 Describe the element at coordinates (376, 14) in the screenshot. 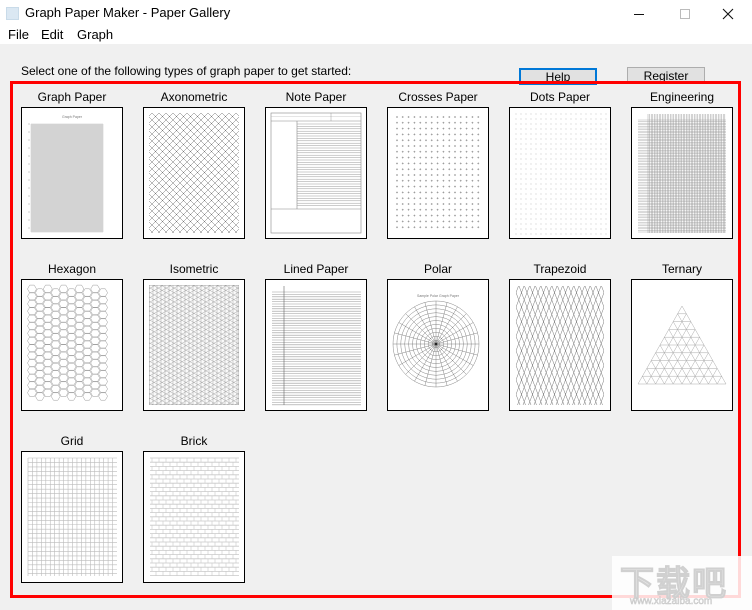

I see `title-bar: Graph Paper Maker - Paper Gallery` at that location.